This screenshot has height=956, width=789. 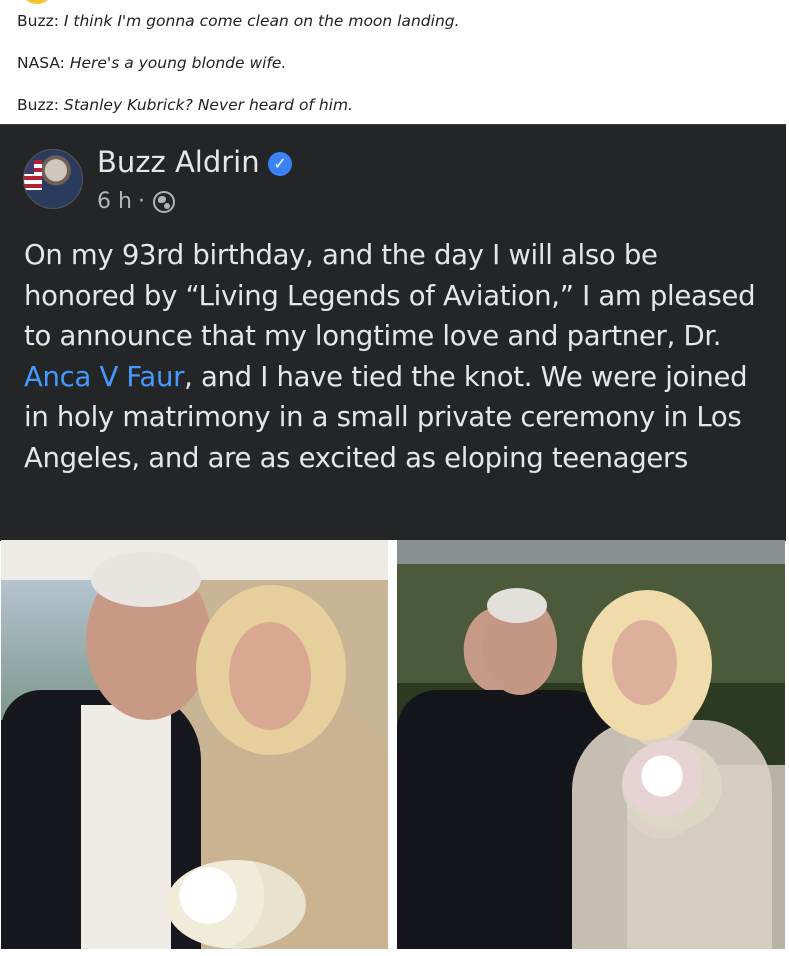 What do you see at coordinates (53, 179) in the screenshot?
I see `avatar` at bounding box center [53, 179].